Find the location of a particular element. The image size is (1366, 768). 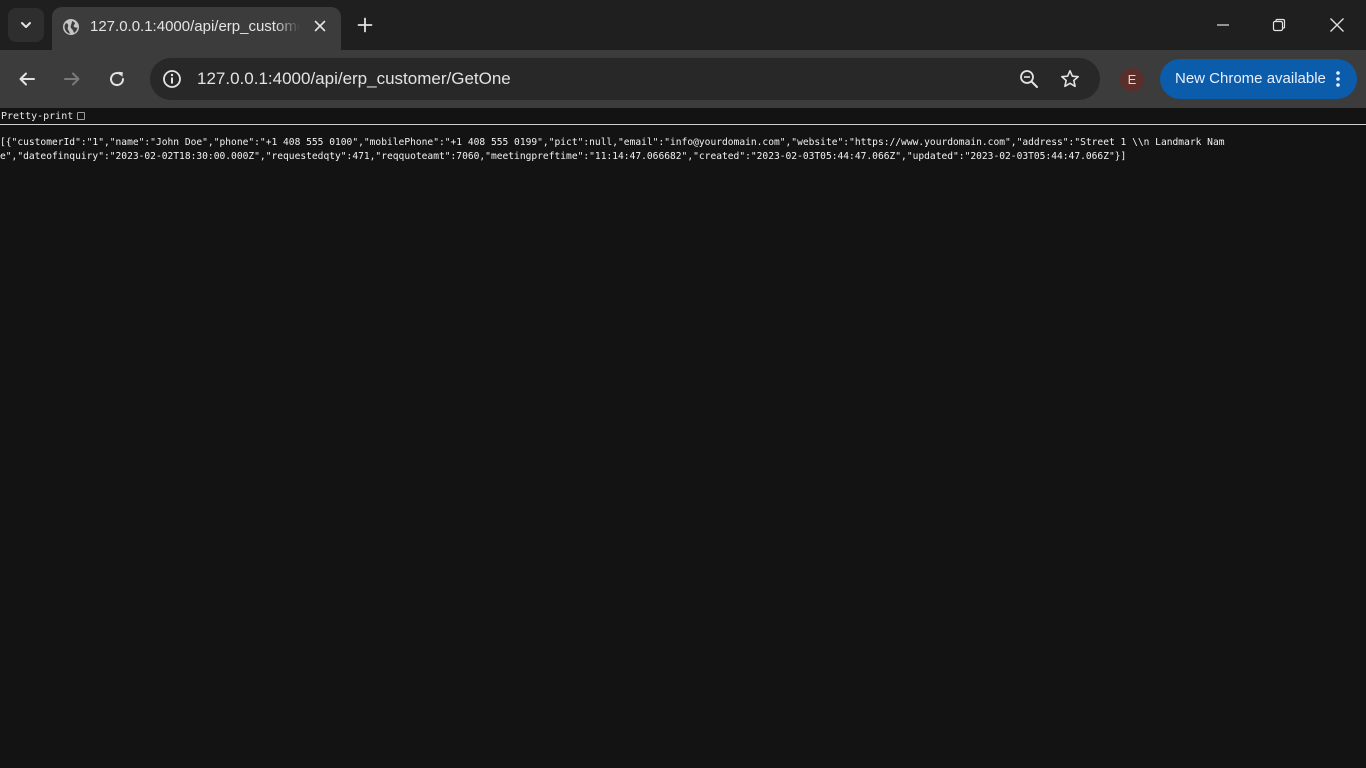

tab-title: 127.0.0.1:4000/api/erp_customer/GetOne is located at coordinates (195, 26).